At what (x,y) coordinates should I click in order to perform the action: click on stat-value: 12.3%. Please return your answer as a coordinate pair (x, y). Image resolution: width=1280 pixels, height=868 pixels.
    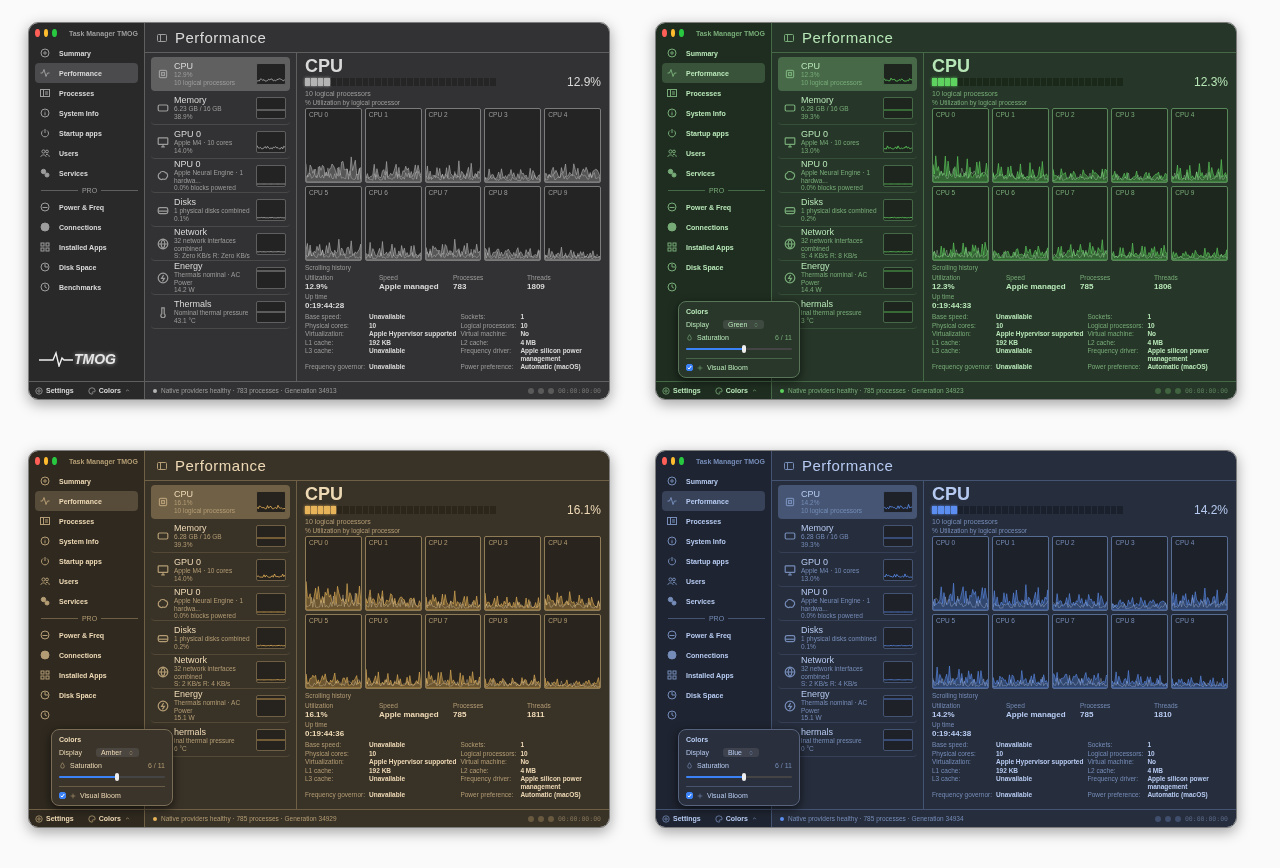
    Looking at the image, I should click on (944, 286).